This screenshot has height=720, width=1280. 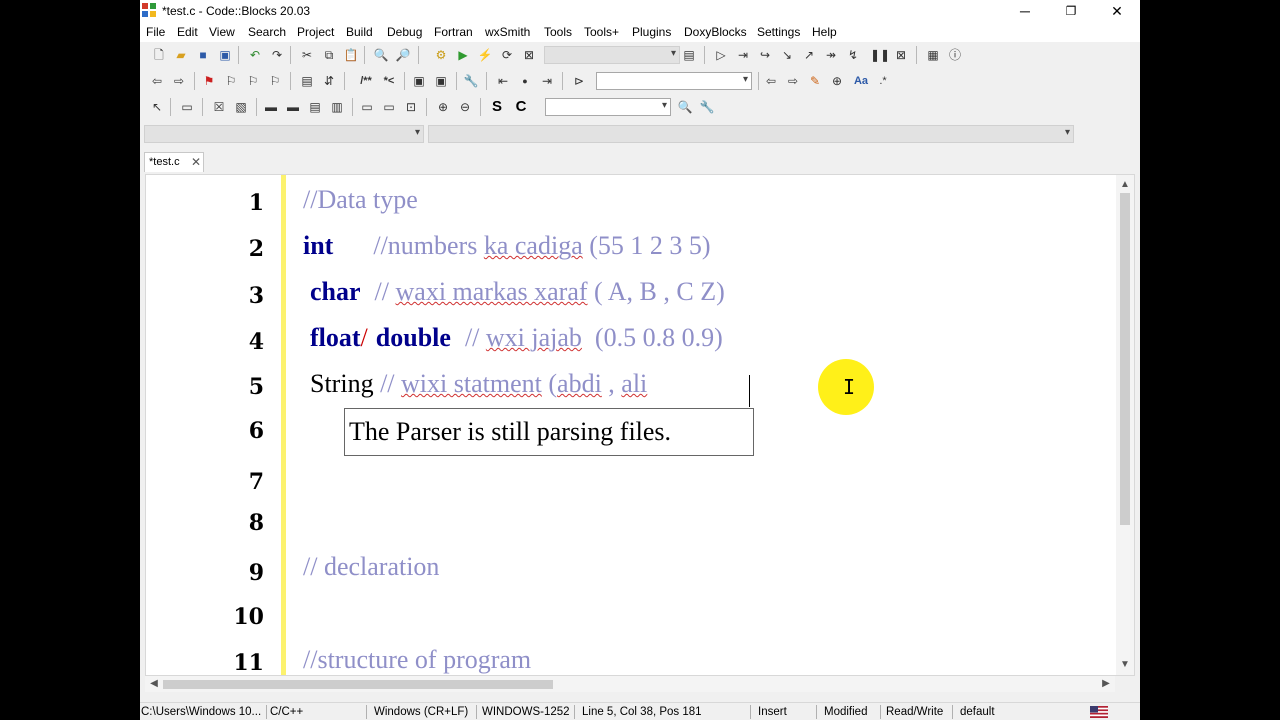 I want to click on close-icon: ✕, so click(x=196, y=162).